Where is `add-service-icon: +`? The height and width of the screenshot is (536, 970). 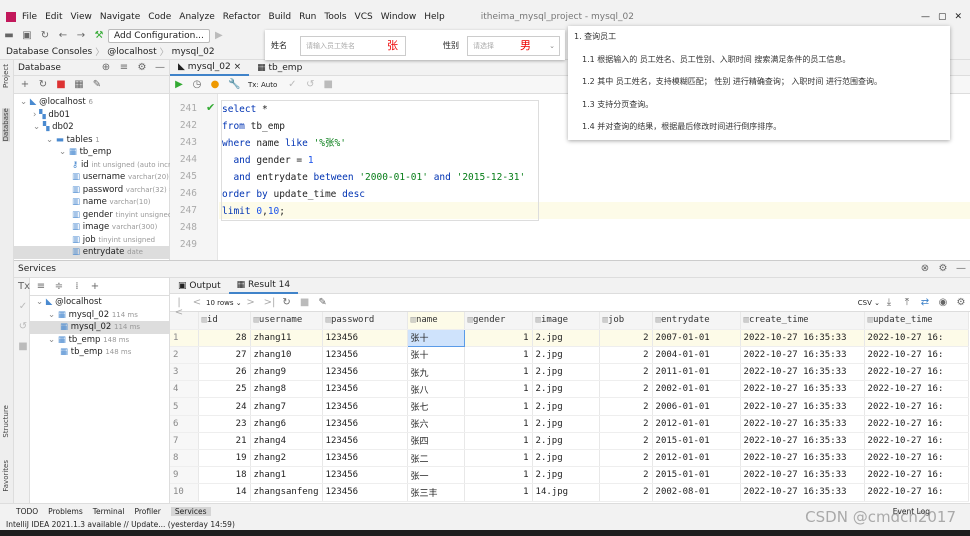 add-service-icon: + is located at coordinates (95, 286).